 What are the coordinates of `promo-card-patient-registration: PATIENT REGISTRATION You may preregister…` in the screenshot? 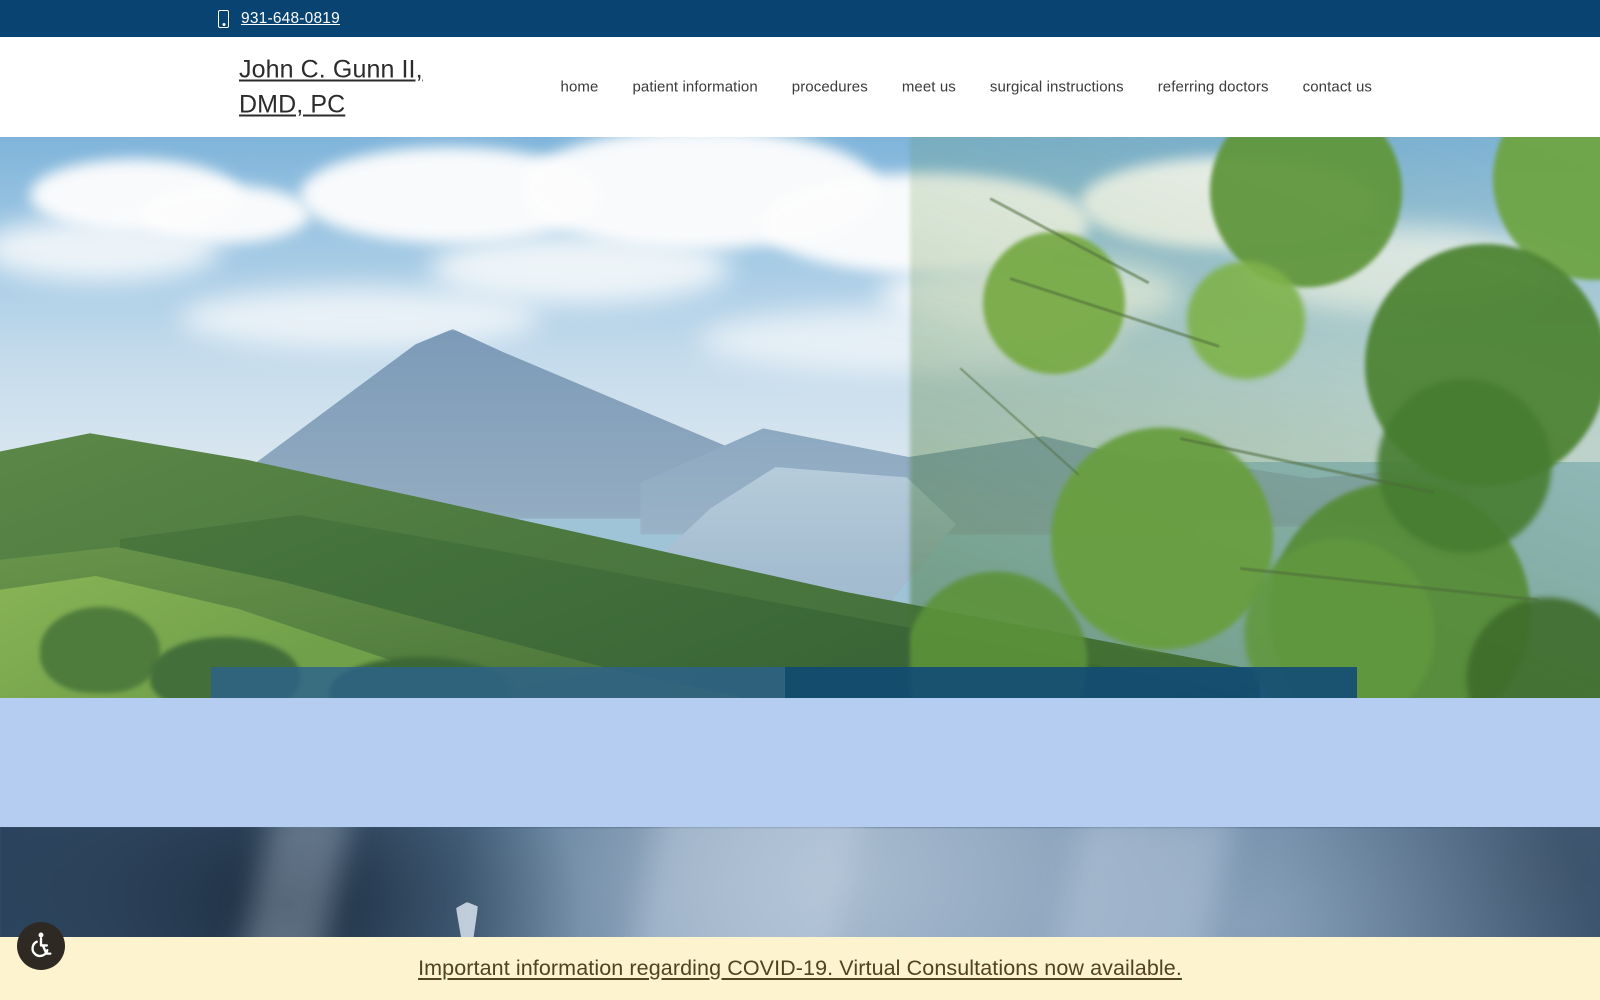 It's located at (497, 682).